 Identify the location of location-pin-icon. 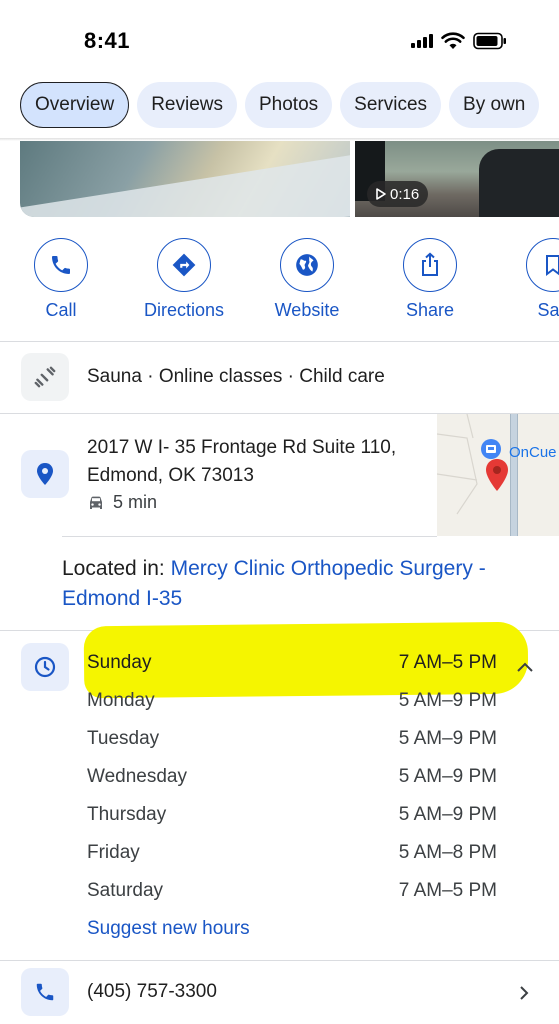
(45, 474).